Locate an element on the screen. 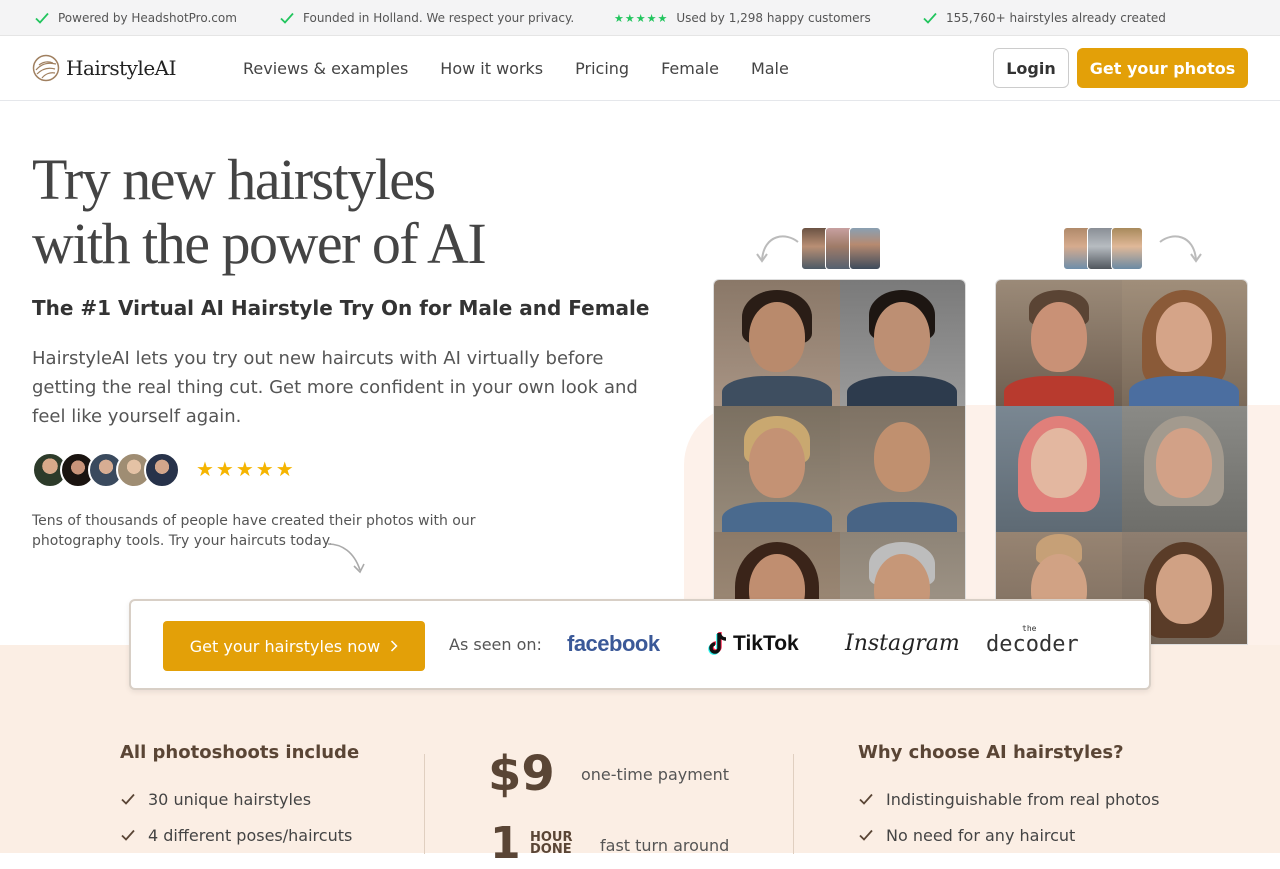 Image resolution: width=1280 pixels, height=869 pixels. nav-link-pricing: Pricing is located at coordinates (602, 68).